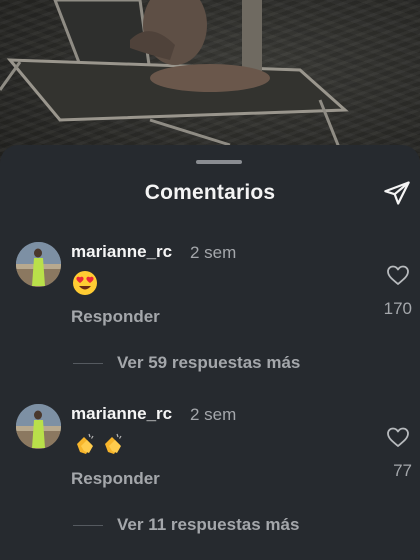 This screenshot has height=560, width=420. I want to click on heart-eyes-emoji, so click(85, 283).